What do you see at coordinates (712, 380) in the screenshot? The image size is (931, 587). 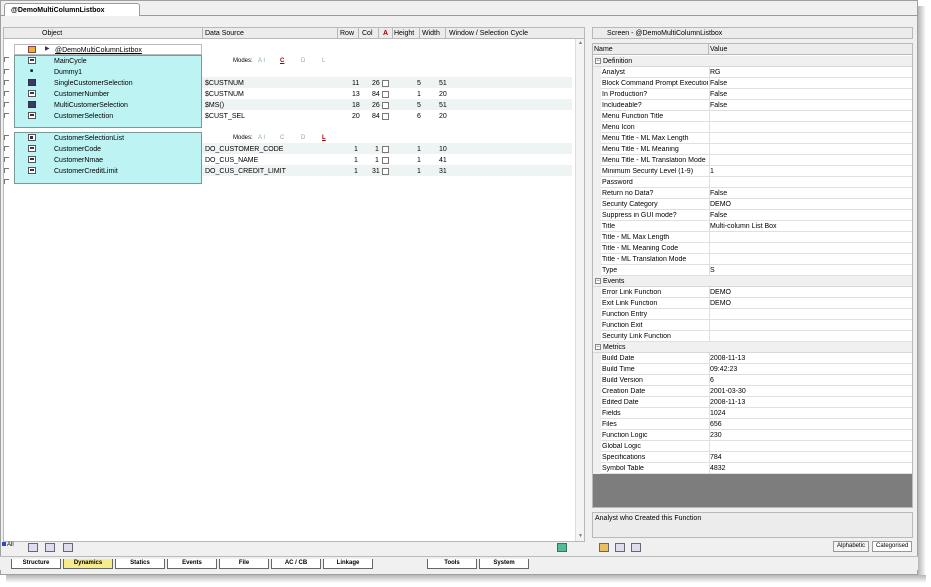 I see `property-value: 6` at bounding box center [712, 380].